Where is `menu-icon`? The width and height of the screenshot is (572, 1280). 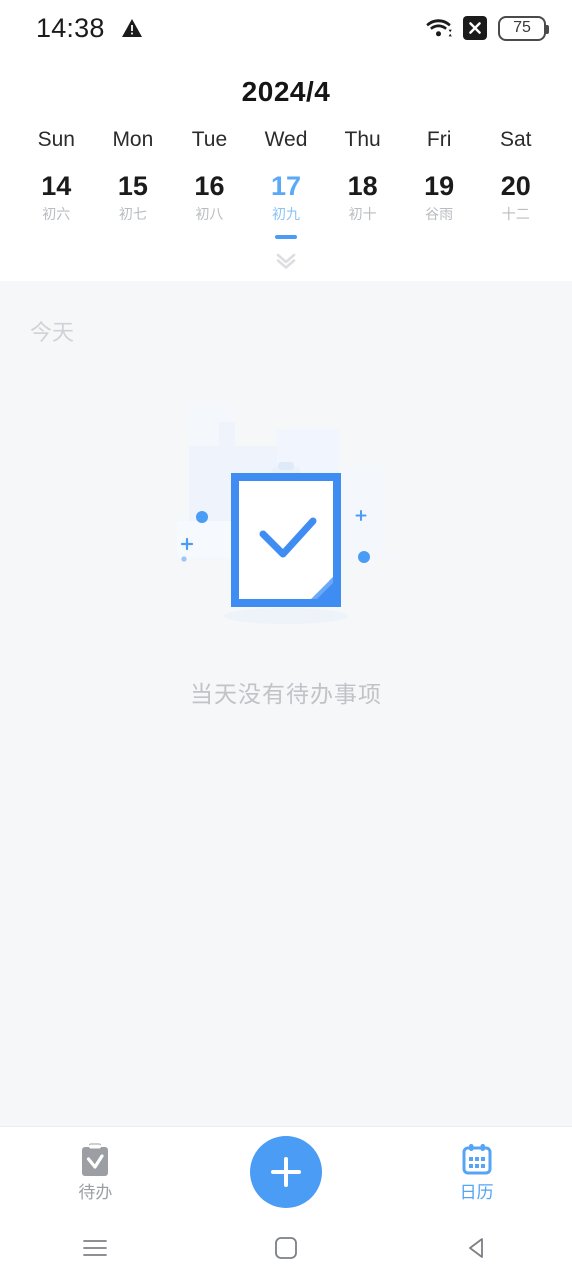
menu-icon is located at coordinates (95, 1248).